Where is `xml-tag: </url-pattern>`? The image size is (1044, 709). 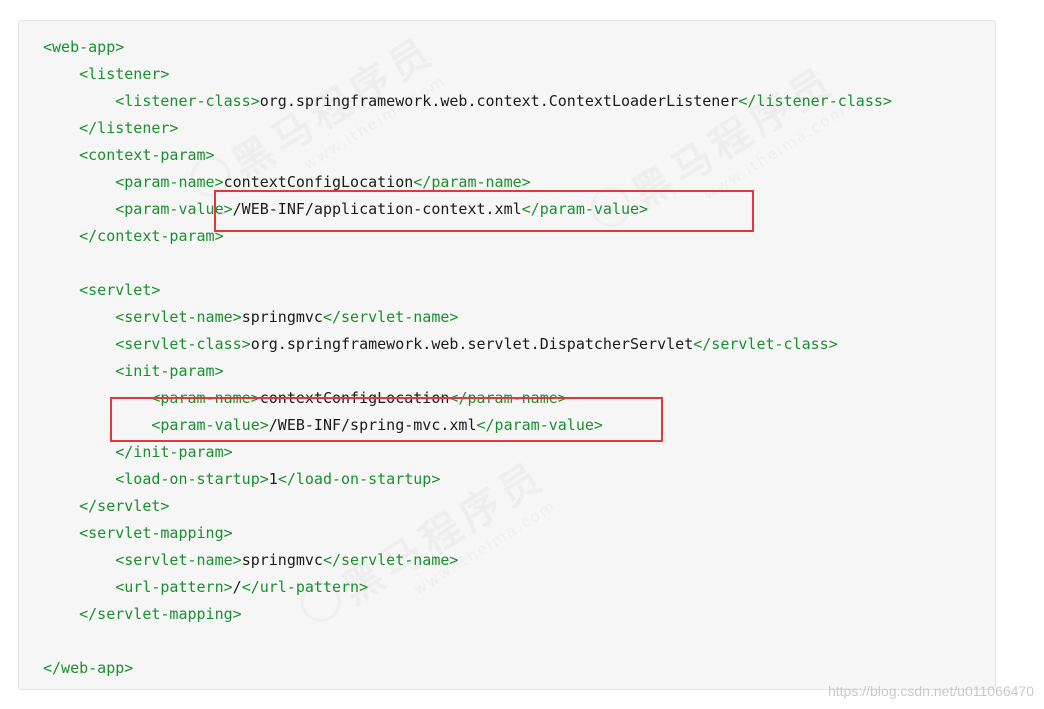
xml-tag: </url-pattern> is located at coordinates (305, 587).